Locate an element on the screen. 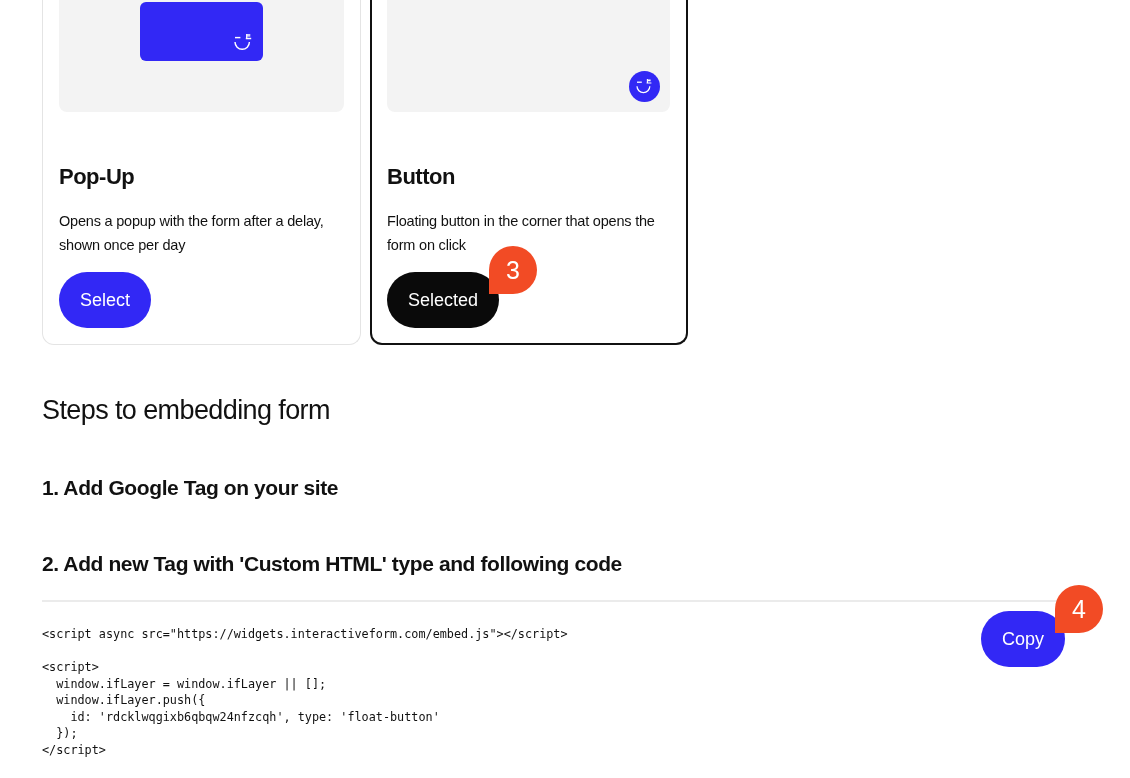 The image size is (1130, 778). section-heading: Steps to embedding form is located at coordinates (186, 410).